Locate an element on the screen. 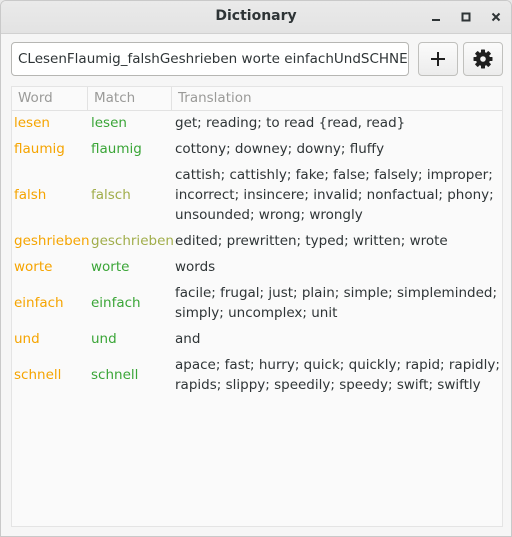  maximize-icon is located at coordinates (466, 17).